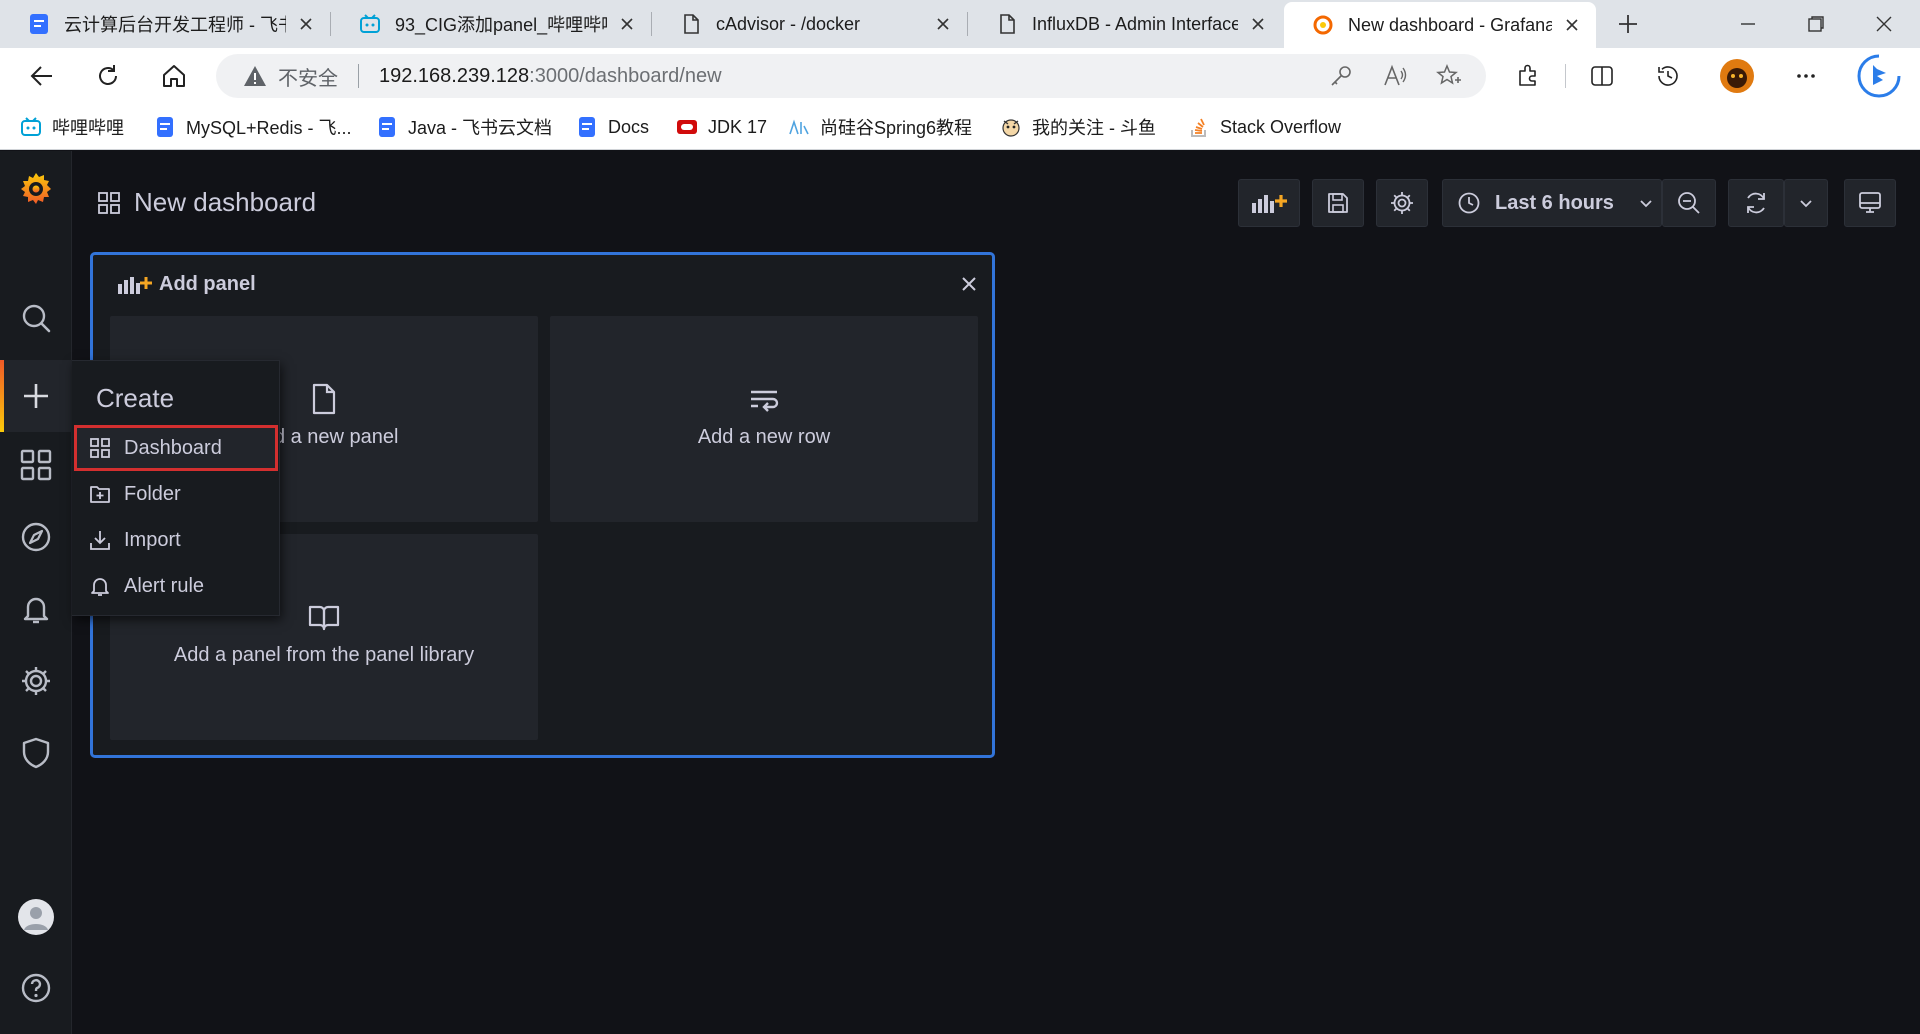 The image size is (1920, 1034). Describe the element at coordinates (164, 585) in the screenshot. I see `create-alert-rule-label: Alert rule` at that location.